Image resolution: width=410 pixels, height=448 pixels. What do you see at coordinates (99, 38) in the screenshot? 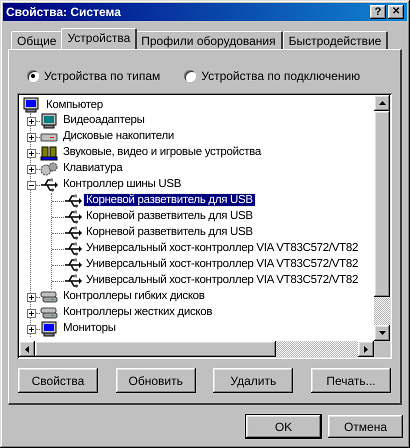
I see `tab: Устройства` at bounding box center [99, 38].